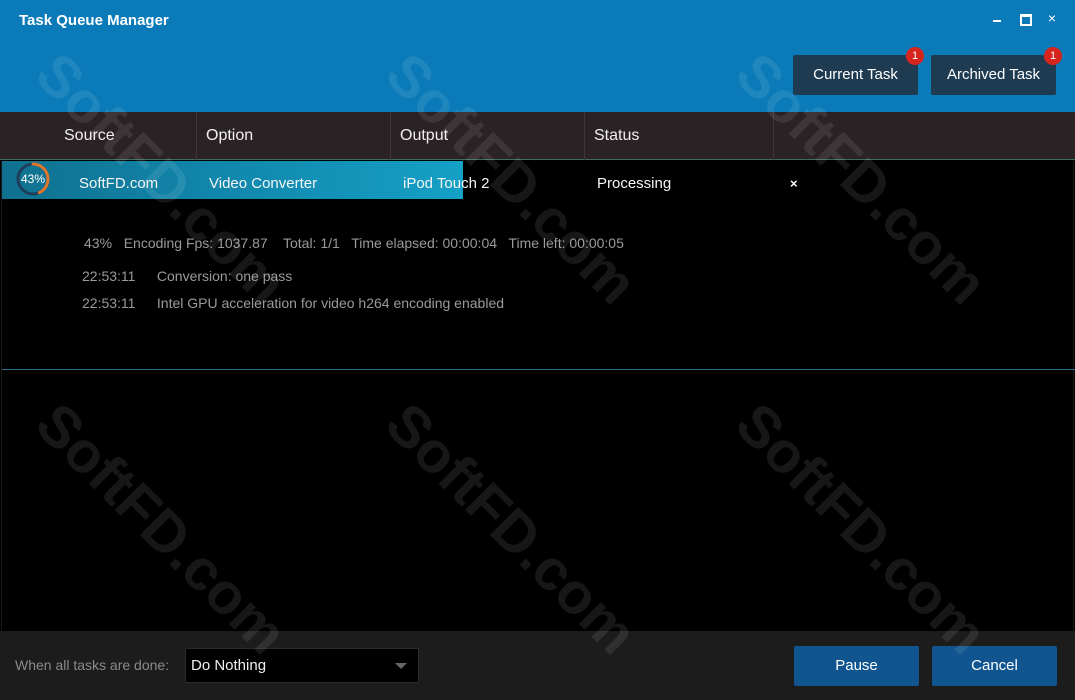 The height and width of the screenshot is (700, 1075). I want to click on column-output: Output, so click(488, 136).